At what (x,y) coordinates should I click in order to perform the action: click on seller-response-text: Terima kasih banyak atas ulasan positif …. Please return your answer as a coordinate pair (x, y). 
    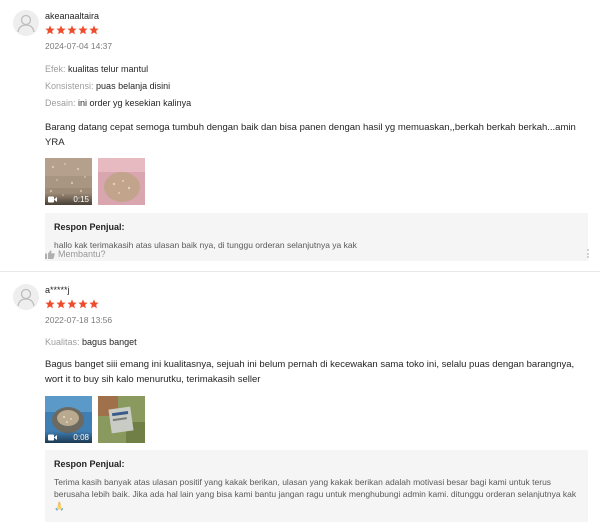
    Looking at the image, I should click on (315, 494).